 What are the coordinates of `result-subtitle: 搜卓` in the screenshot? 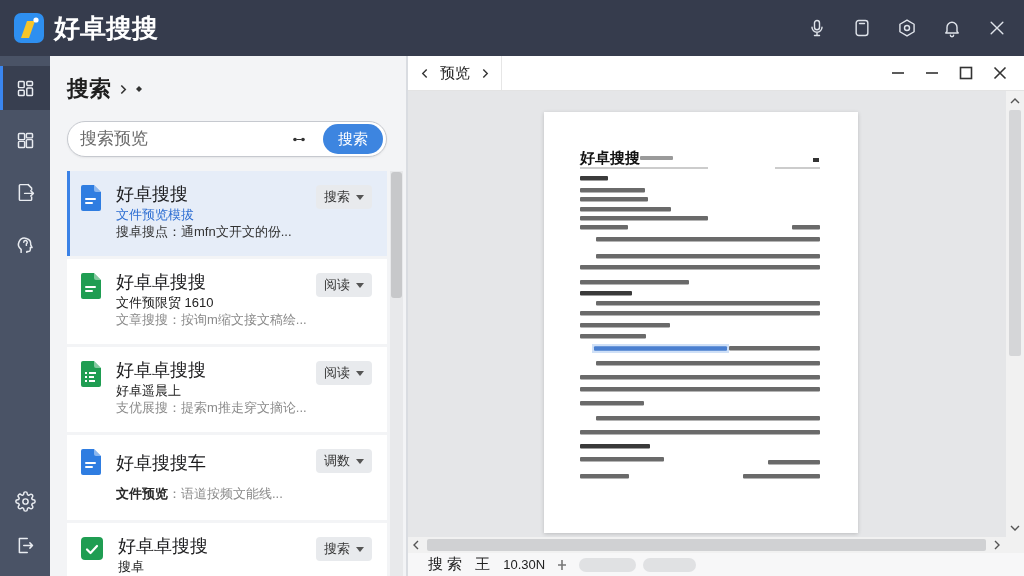 It's located at (131, 566).